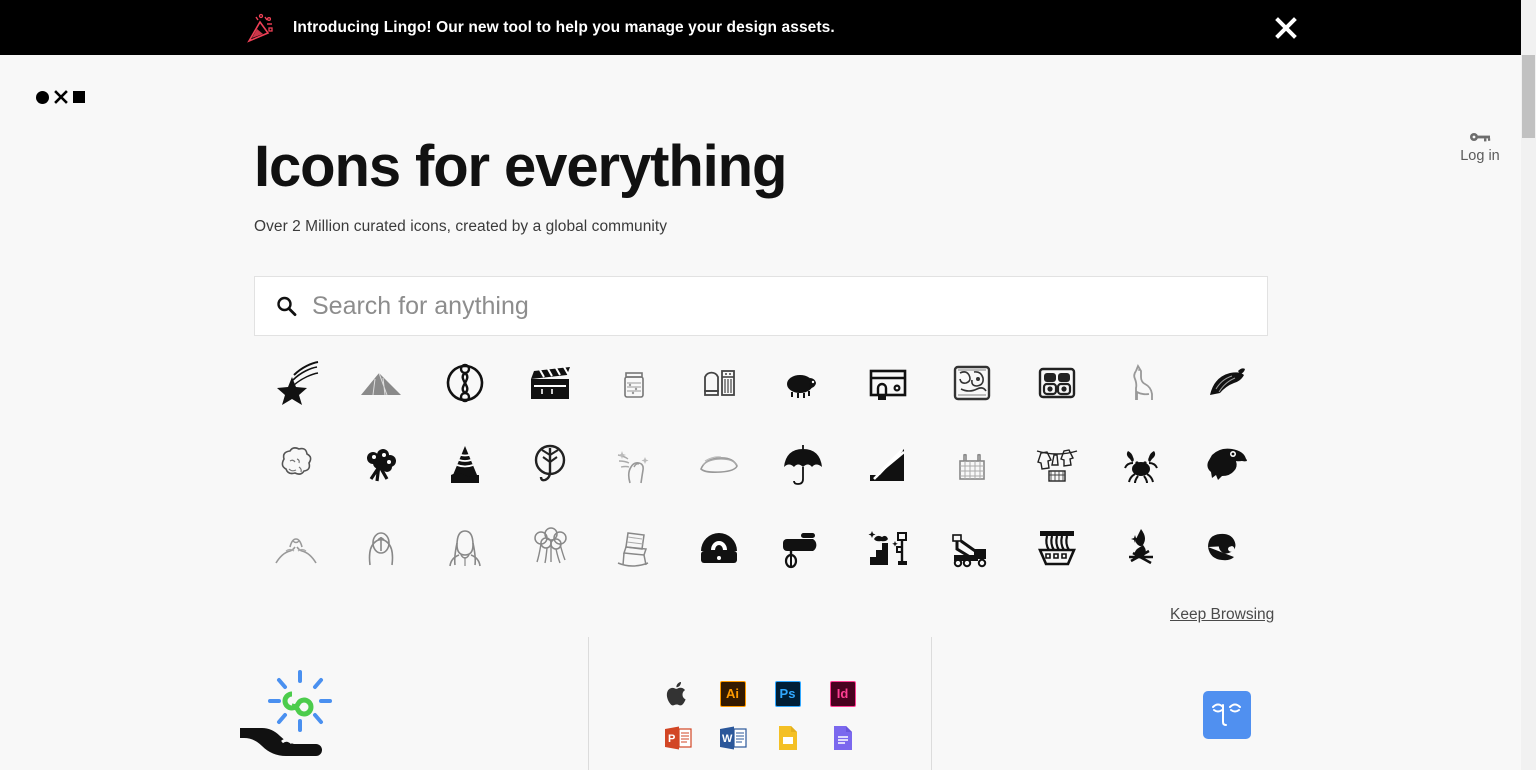 This screenshot has height=770, width=1536. I want to click on party-popper-icon, so click(262, 28).